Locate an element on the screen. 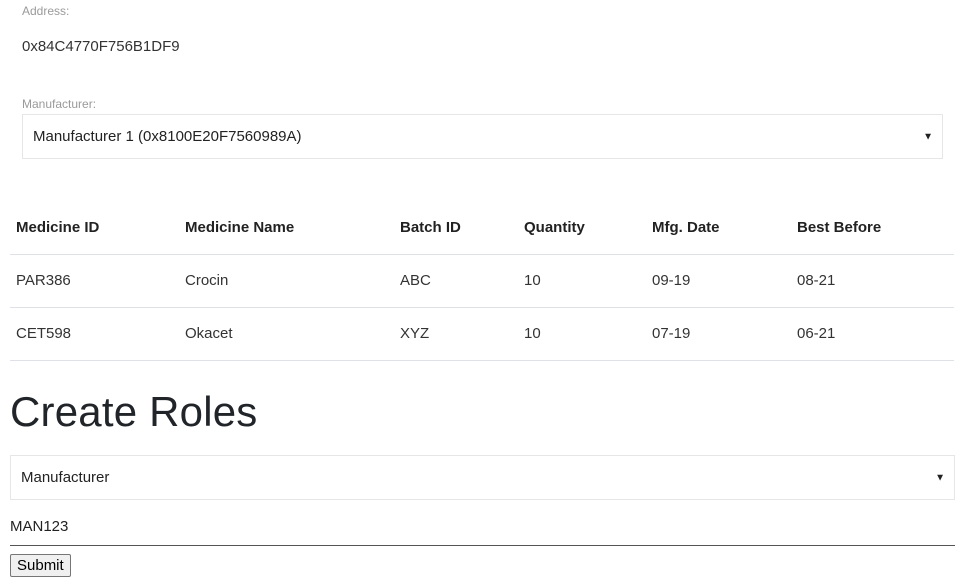  column-header-medicine-id: Medicine ID is located at coordinates (94, 228).